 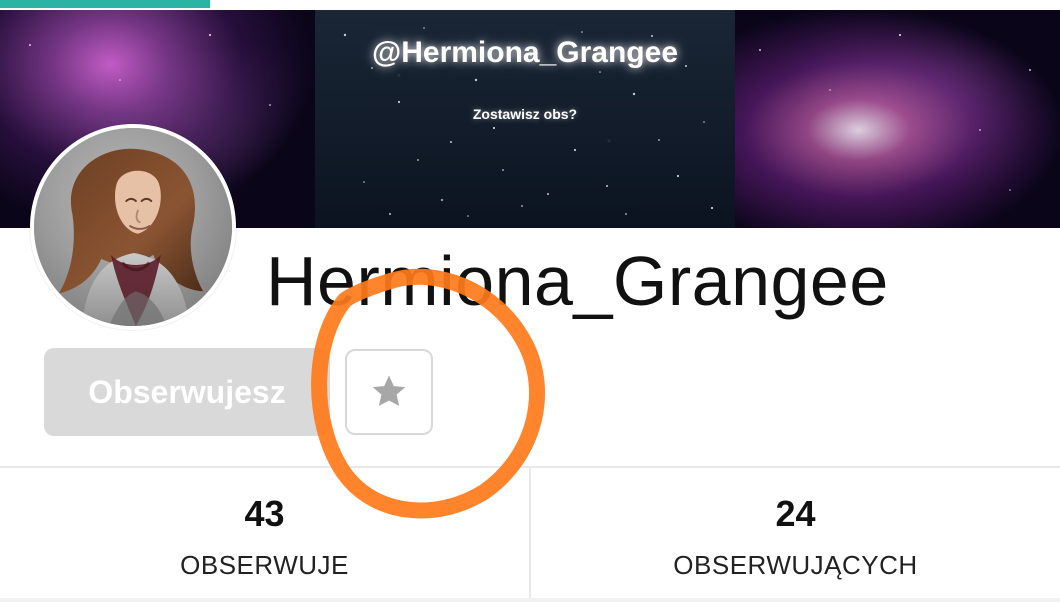 What do you see at coordinates (525, 52) in the screenshot?
I see `banner-handle: @Hermiona_Grangee` at bounding box center [525, 52].